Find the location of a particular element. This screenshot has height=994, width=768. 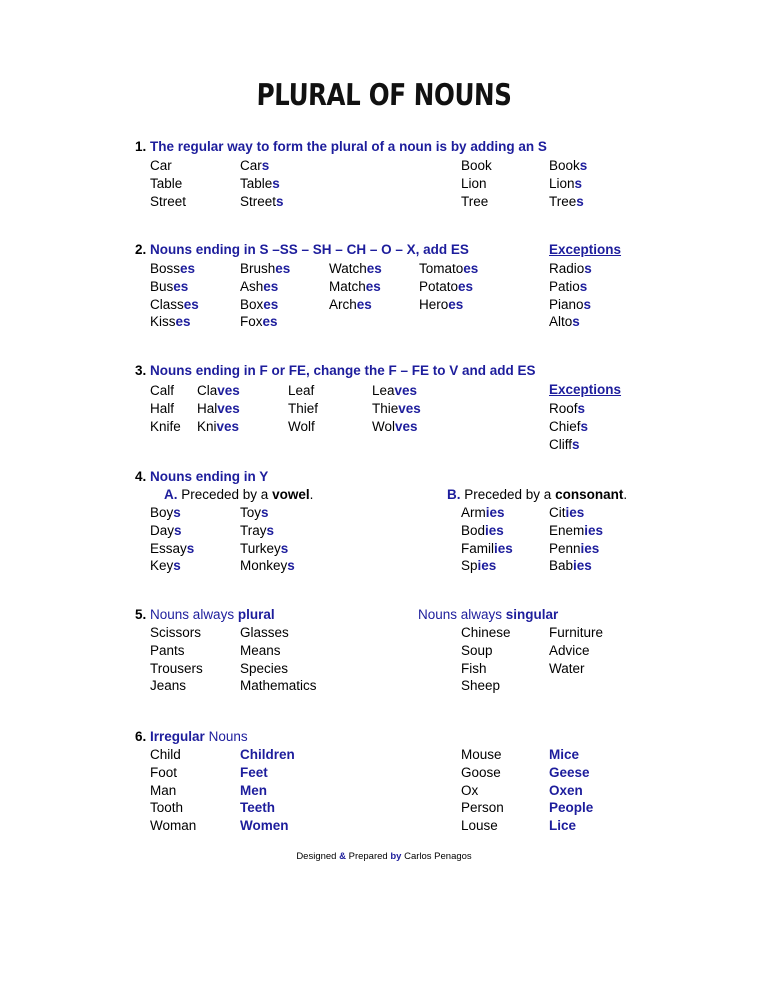

word: Person is located at coordinates (482, 808).